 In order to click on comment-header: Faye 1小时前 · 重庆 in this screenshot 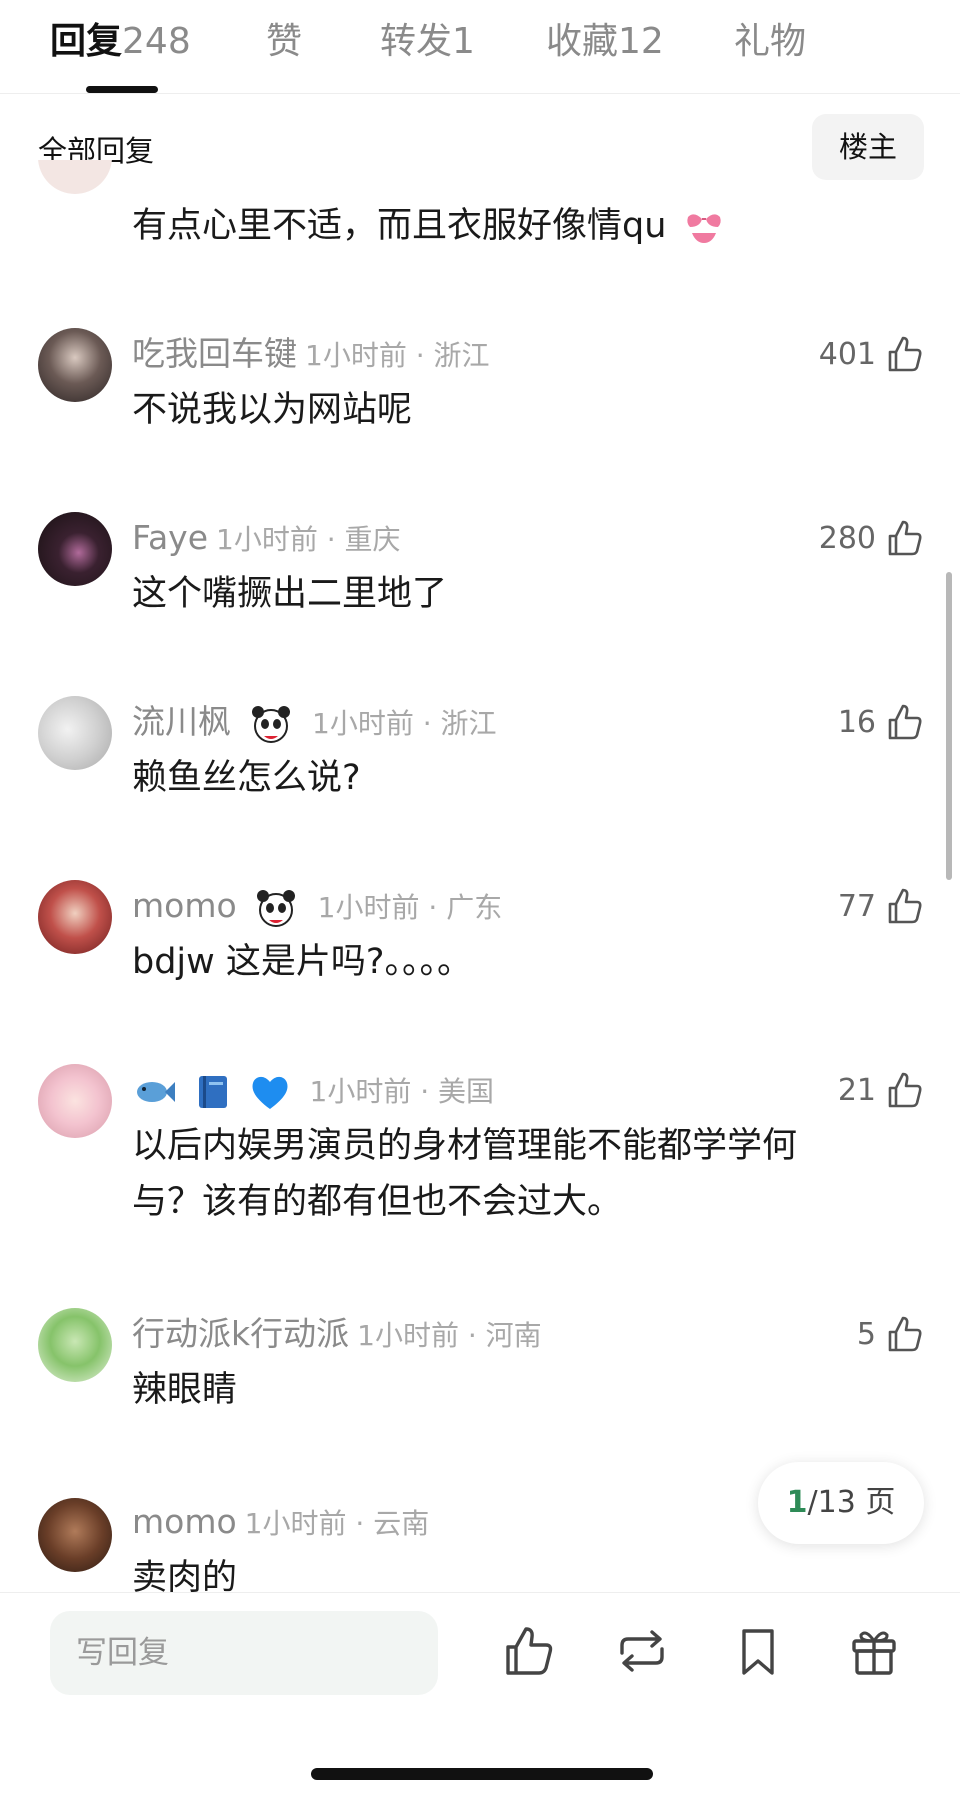, I will do `click(266, 537)`.